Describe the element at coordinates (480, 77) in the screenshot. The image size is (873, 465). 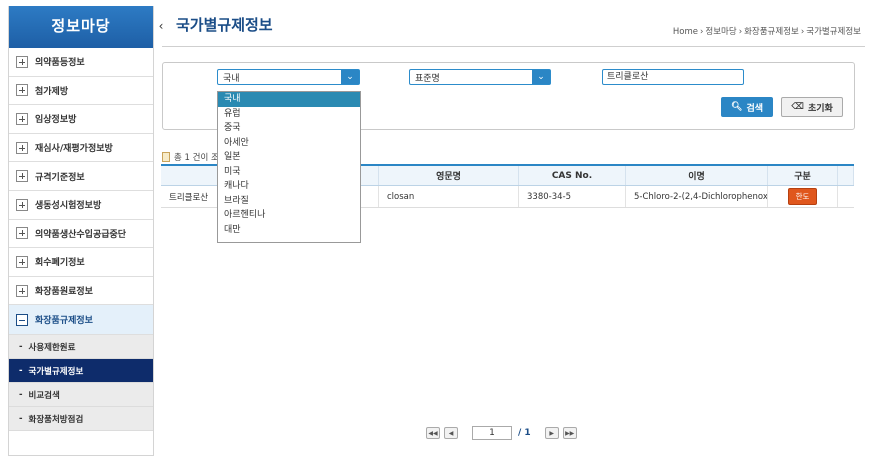
I see `field-select: 표준명 ⌄` at that location.